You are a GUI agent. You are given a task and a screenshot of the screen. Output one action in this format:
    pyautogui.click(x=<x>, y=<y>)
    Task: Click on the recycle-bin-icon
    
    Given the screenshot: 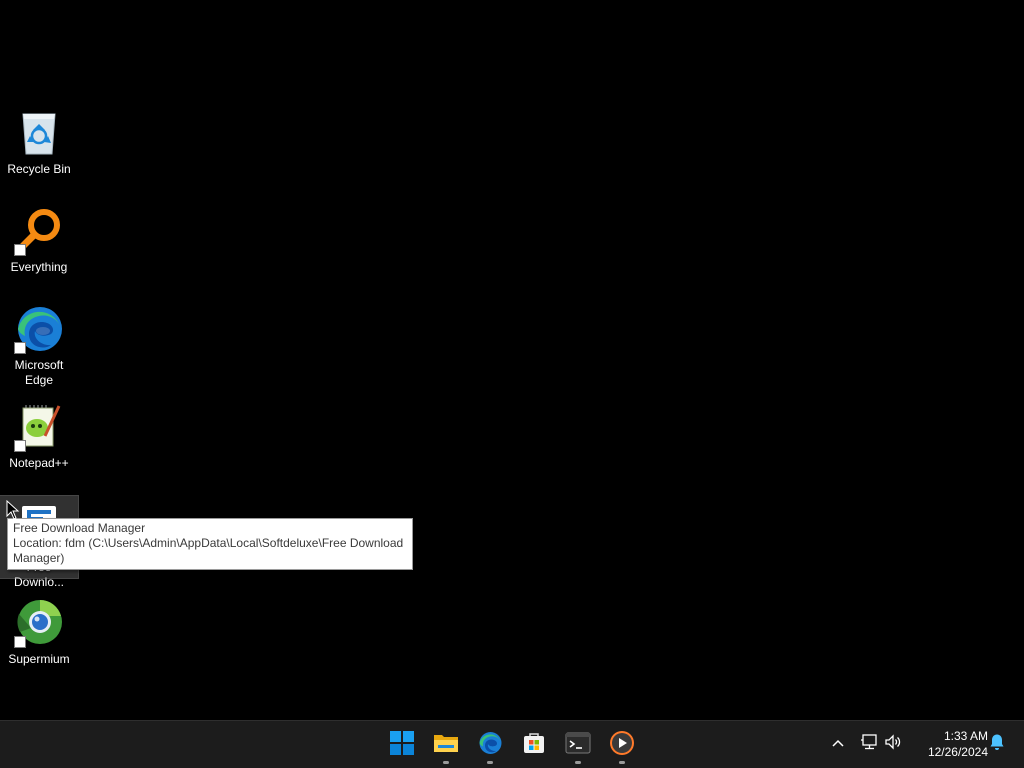 What is the action you would take?
    pyautogui.click(x=39, y=133)
    